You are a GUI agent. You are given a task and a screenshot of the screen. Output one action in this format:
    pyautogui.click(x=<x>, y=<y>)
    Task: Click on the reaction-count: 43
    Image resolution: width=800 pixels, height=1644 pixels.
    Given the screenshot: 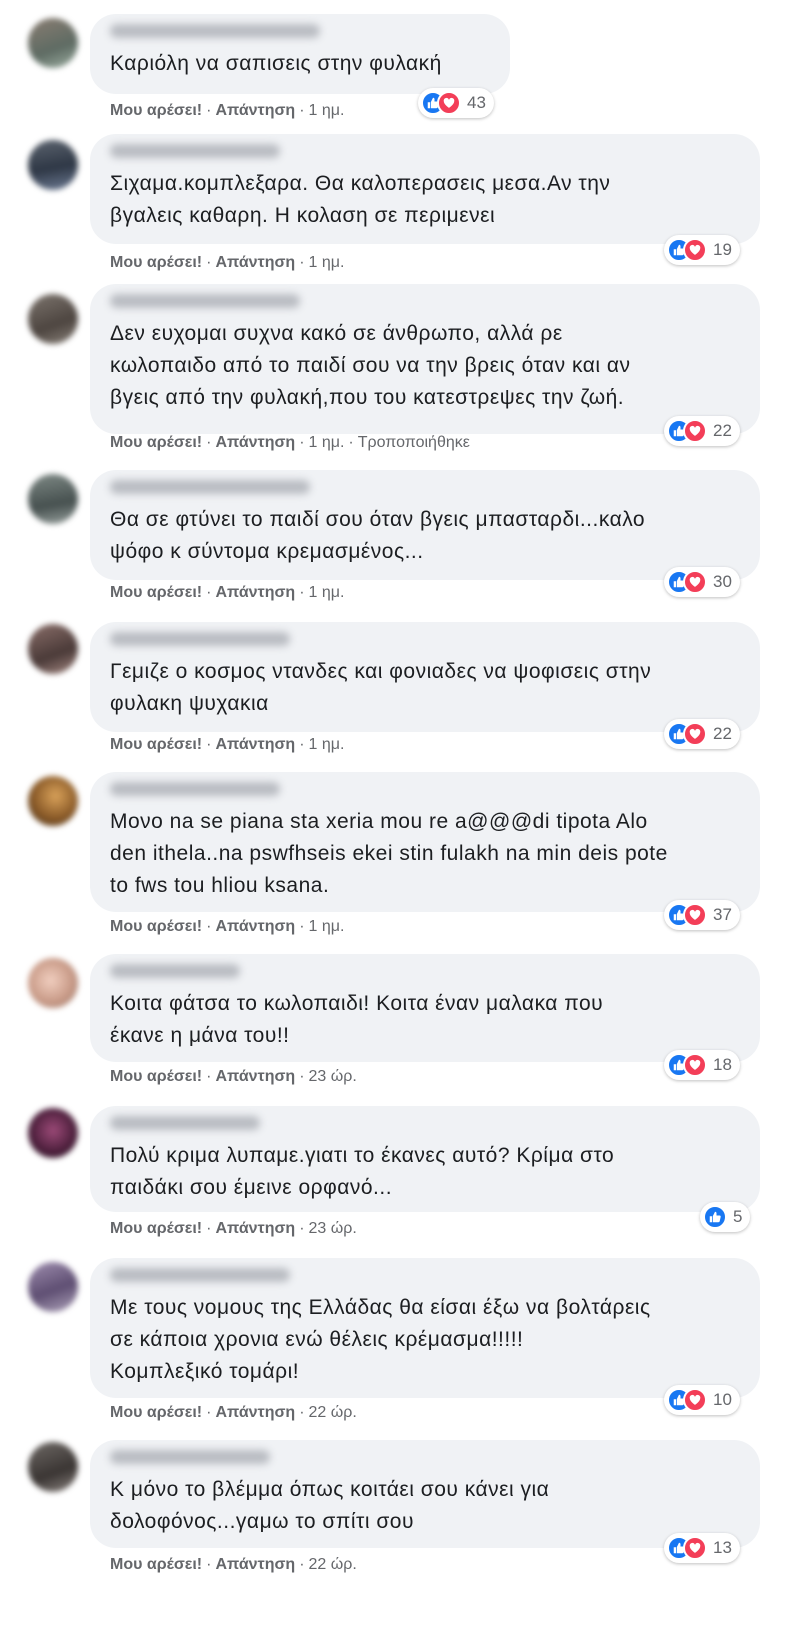 What is the action you would take?
    pyautogui.click(x=476, y=102)
    